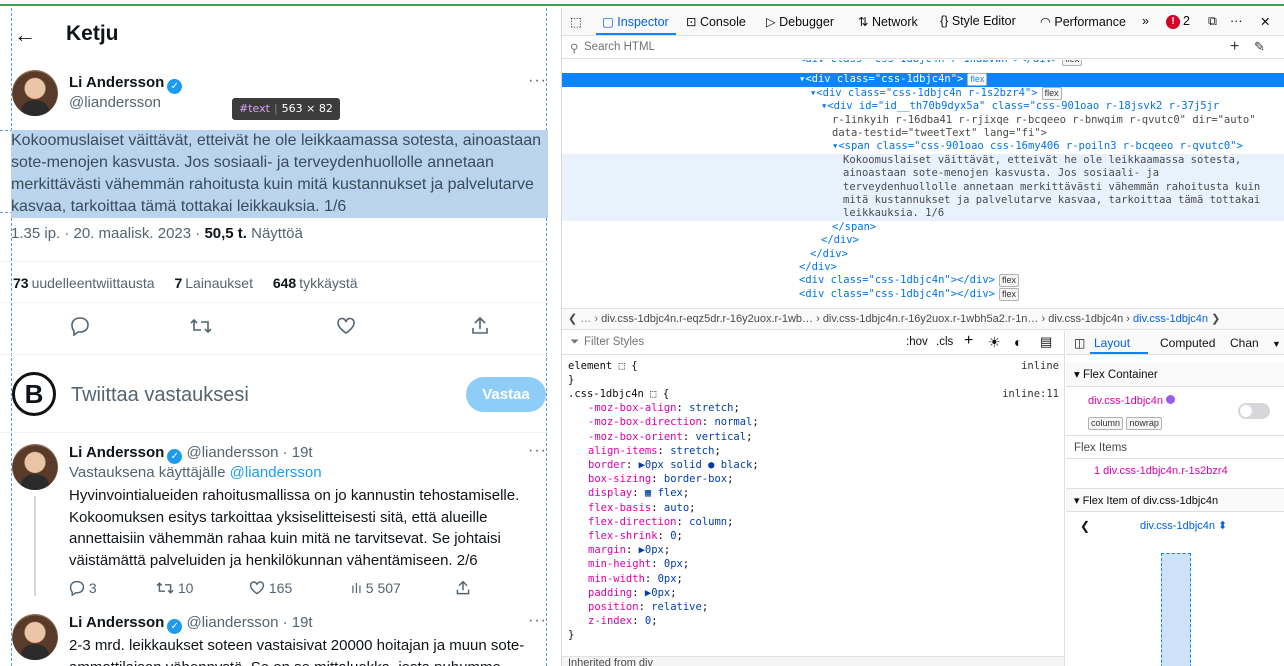  I want to click on like-stat: 648 tykkäystä, so click(315, 283).